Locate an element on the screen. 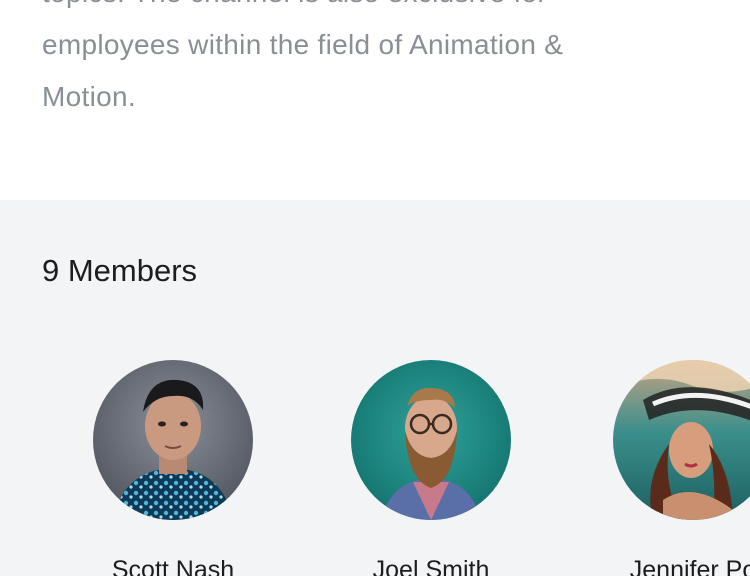  member-name: Jennifer Po is located at coordinates (661, 566).